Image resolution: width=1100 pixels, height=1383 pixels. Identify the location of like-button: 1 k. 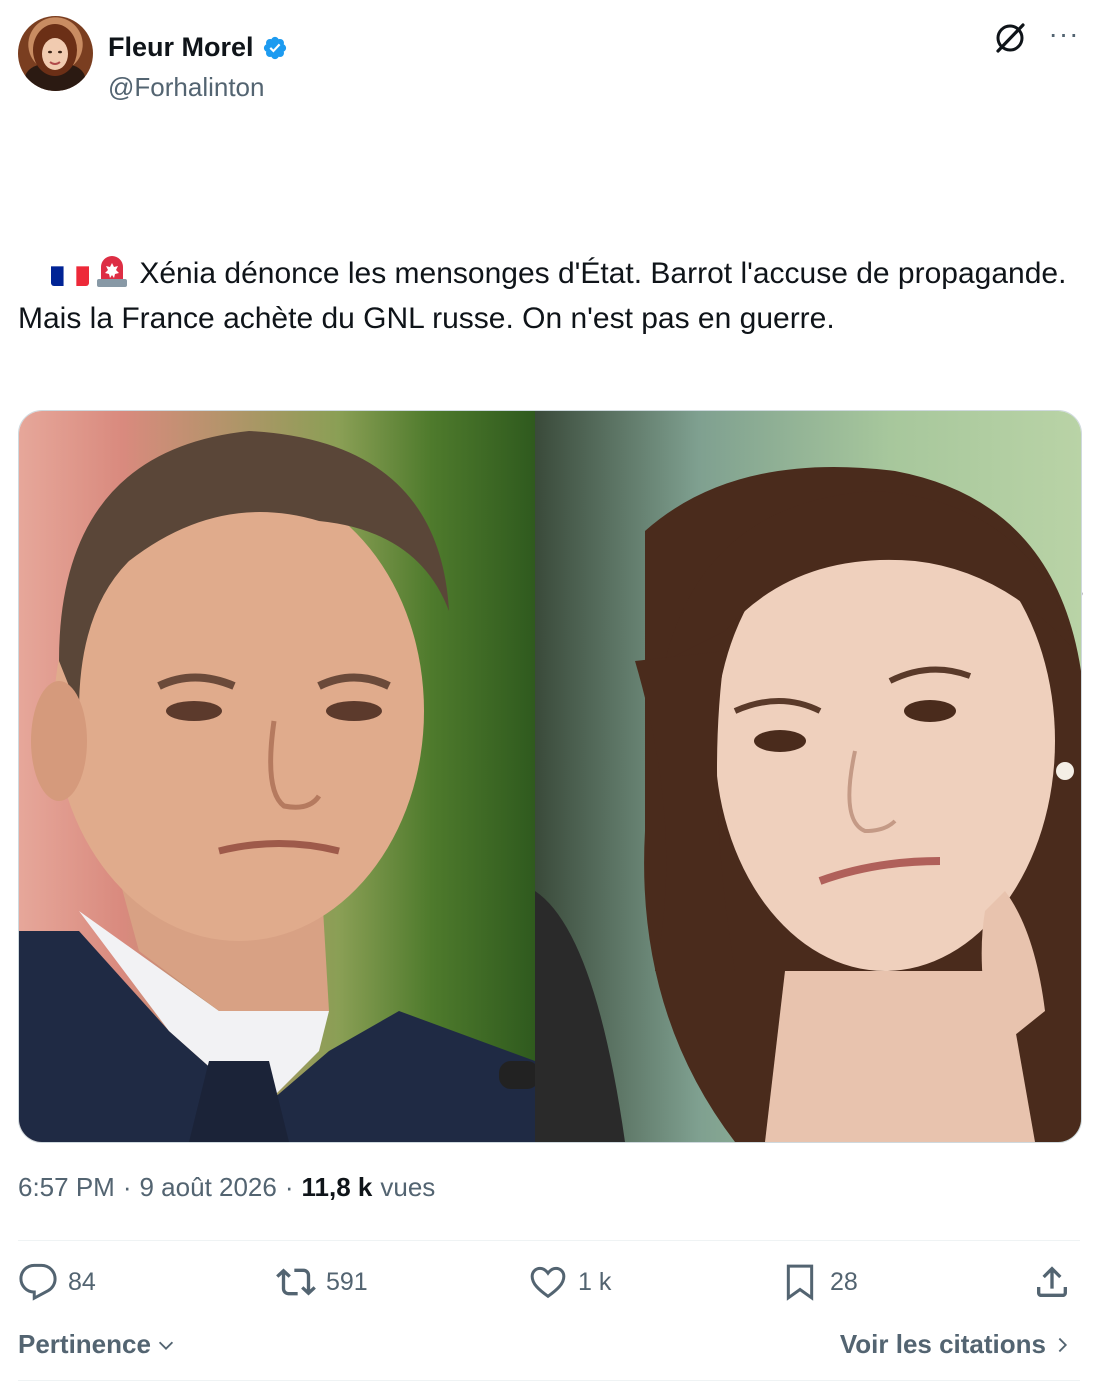
(569, 1282).